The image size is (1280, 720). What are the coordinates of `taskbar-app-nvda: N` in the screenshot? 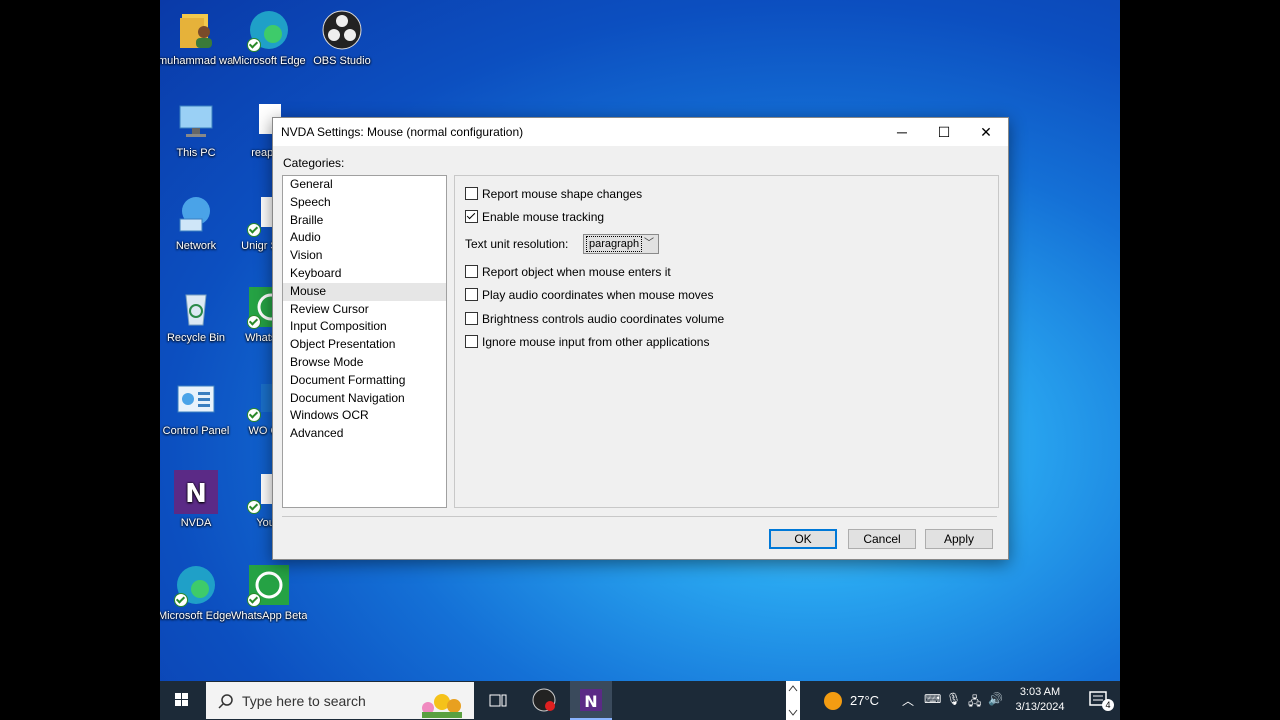 It's located at (591, 700).